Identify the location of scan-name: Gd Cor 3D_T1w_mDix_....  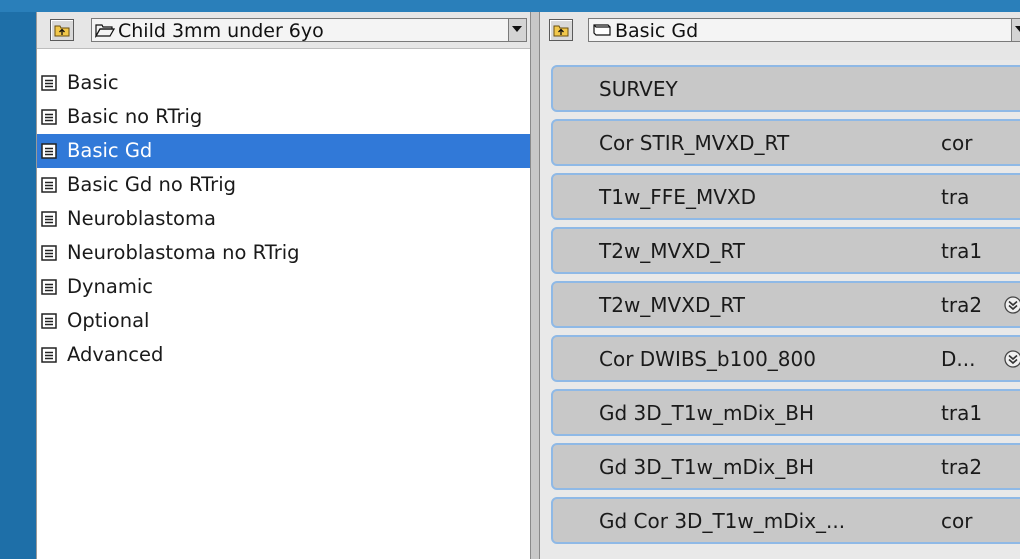
(722, 521).